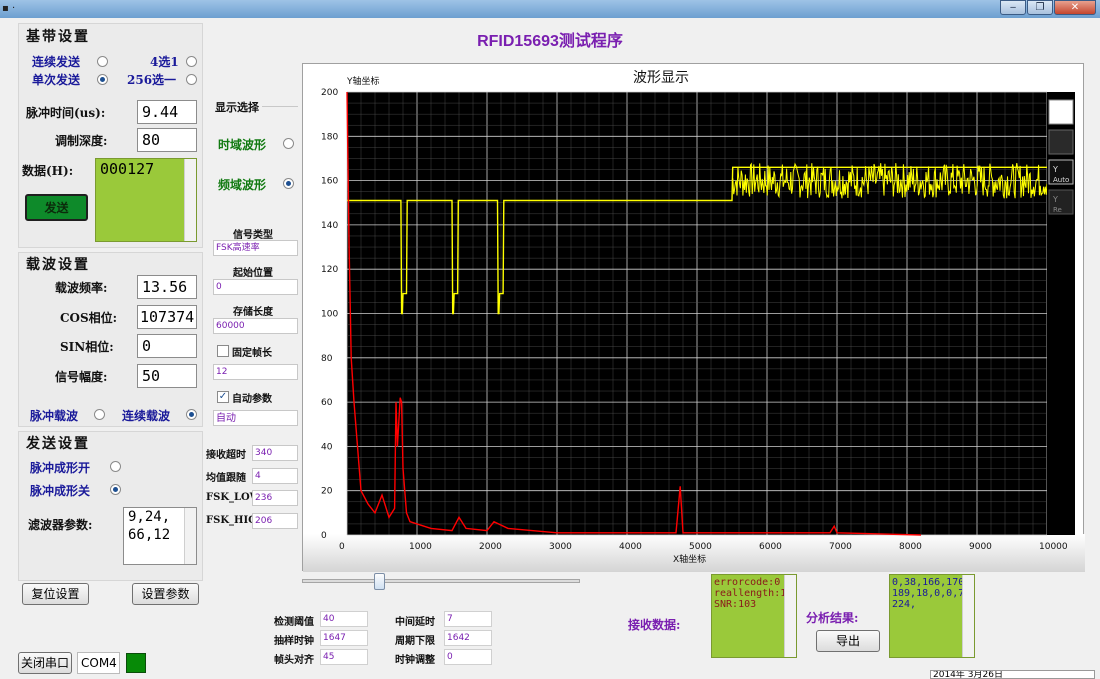 The width and height of the screenshot is (1100, 679). I want to click on x-axis-label: X轴坐标, so click(689, 559).